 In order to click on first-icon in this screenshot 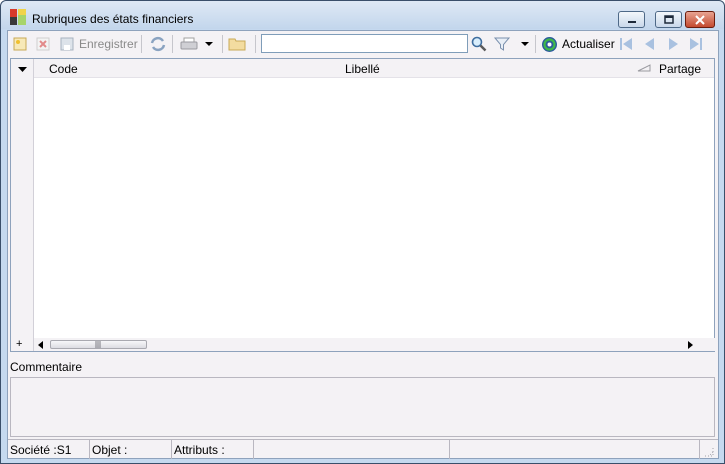, I will do `click(626, 44)`.